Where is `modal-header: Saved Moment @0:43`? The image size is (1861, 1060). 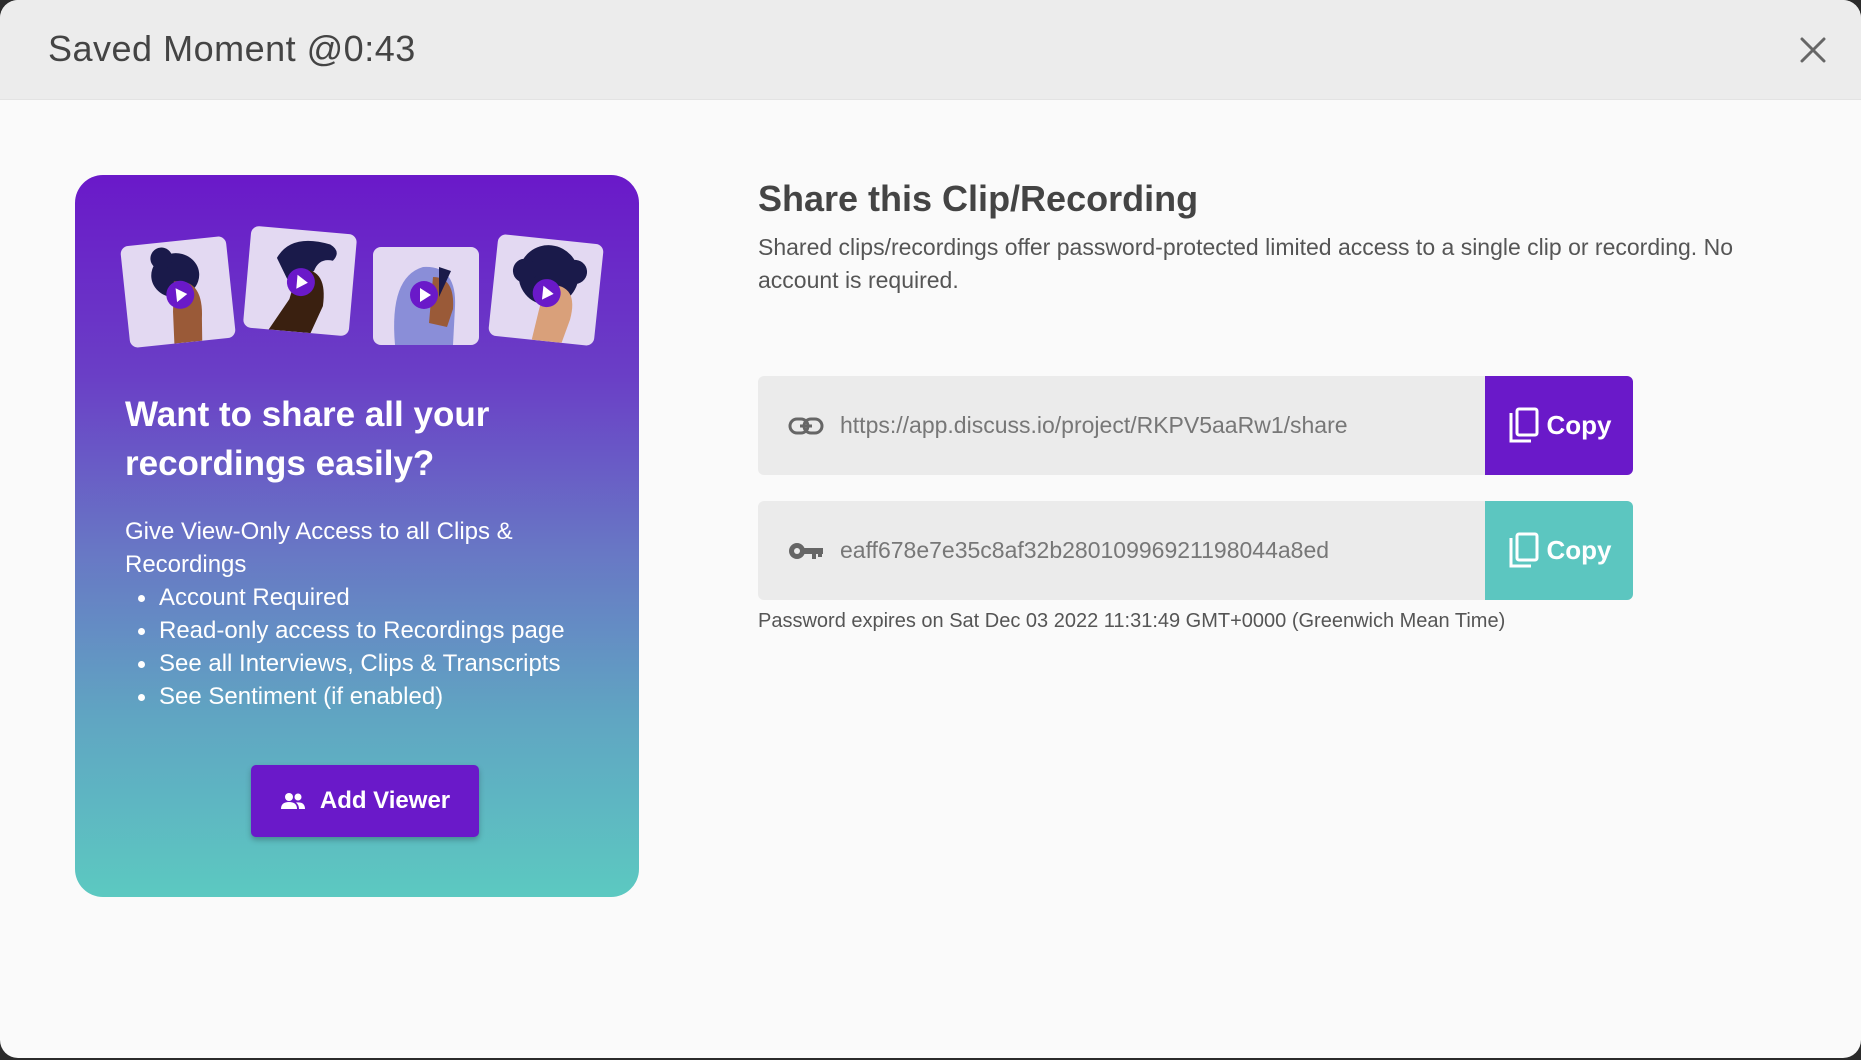 modal-header: Saved Moment @0:43 is located at coordinates (930, 50).